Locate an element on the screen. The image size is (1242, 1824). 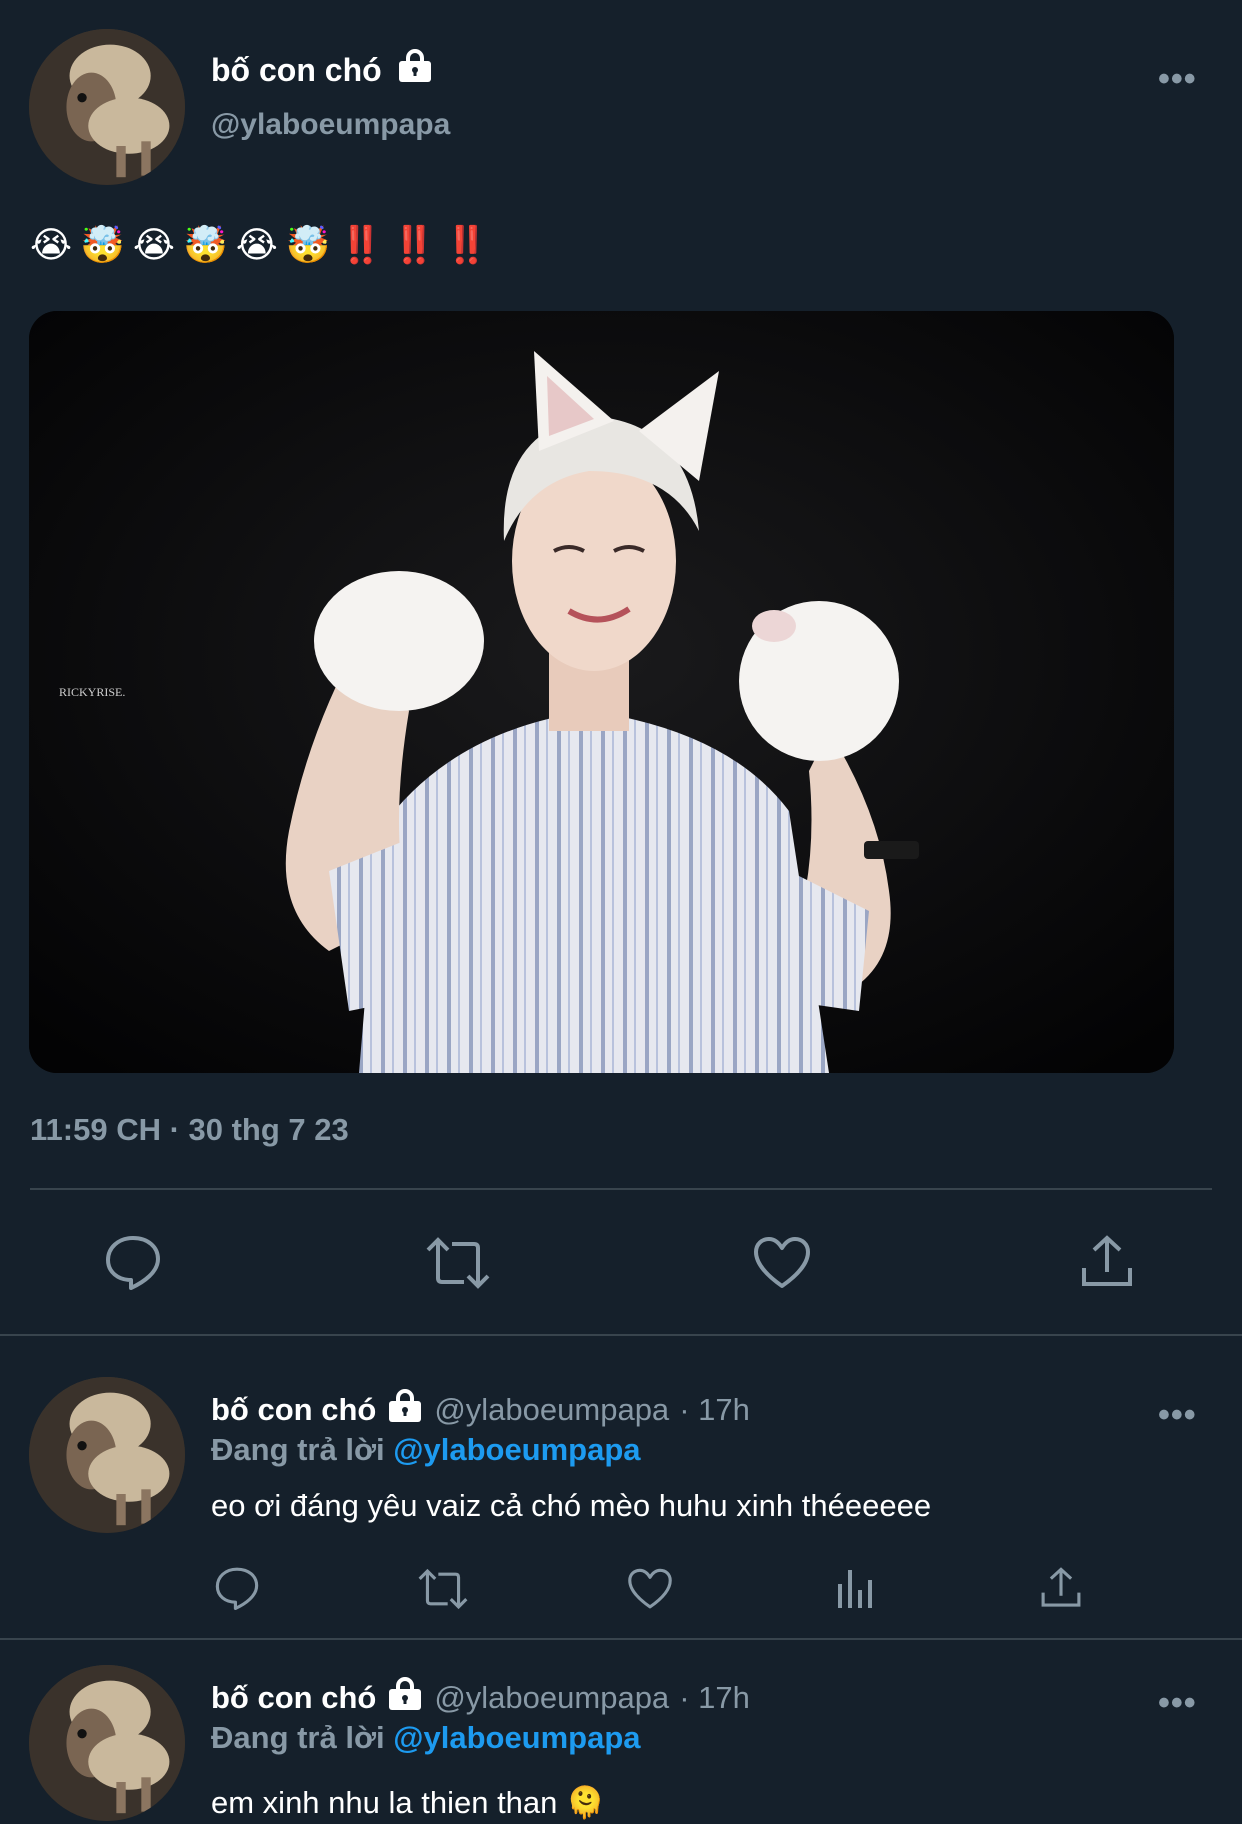
image-watermark: RICKYRISE. is located at coordinates (92, 692).